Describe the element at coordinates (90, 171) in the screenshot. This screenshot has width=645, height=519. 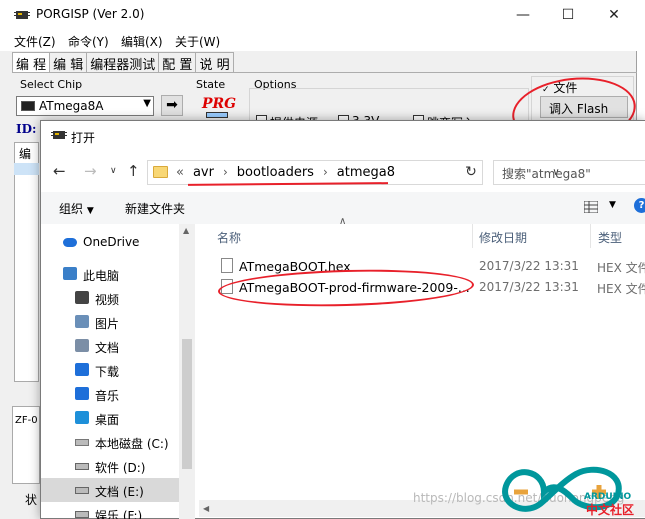
I see `forward-arrow-icon: →` at that location.